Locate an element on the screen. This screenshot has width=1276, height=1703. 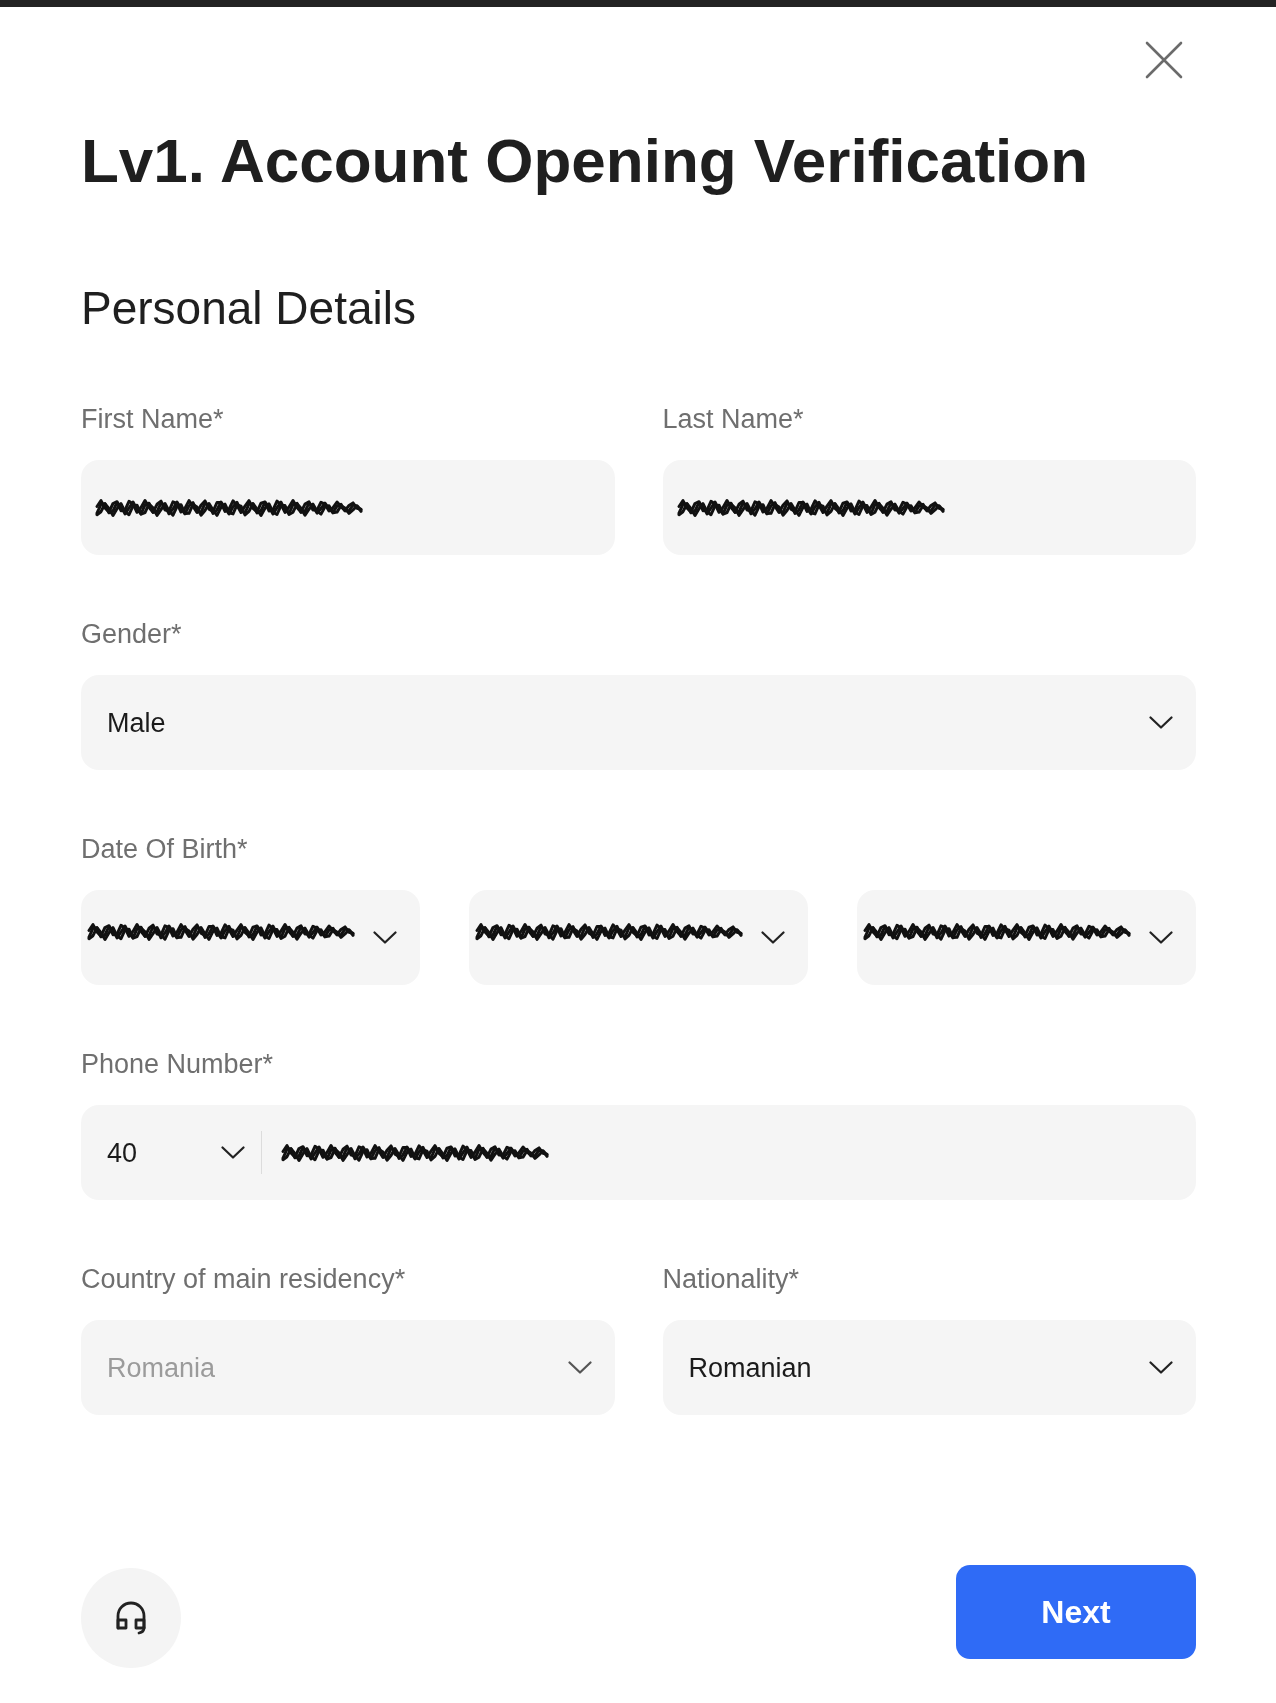
dropdown-field: Male is located at coordinates (638, 722).